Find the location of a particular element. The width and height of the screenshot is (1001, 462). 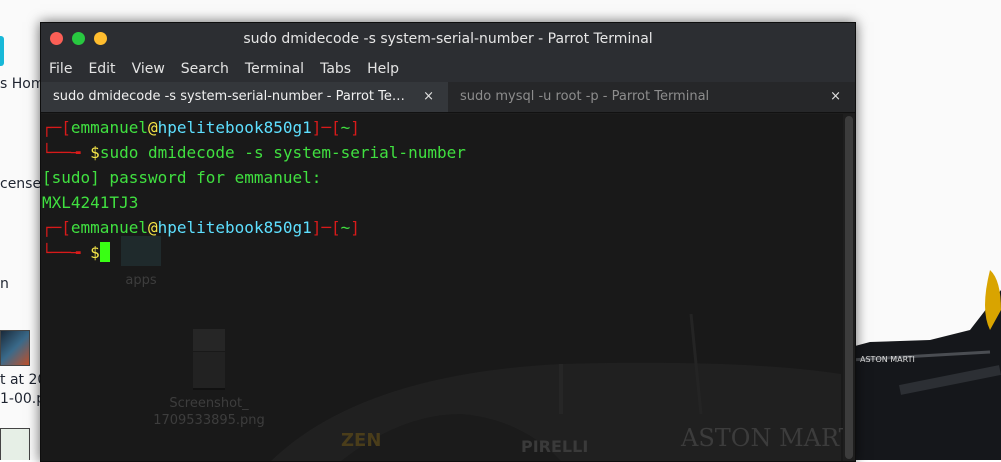

wallpaper-tyre-text: PIRELLI is located at coordinates (554, 446).